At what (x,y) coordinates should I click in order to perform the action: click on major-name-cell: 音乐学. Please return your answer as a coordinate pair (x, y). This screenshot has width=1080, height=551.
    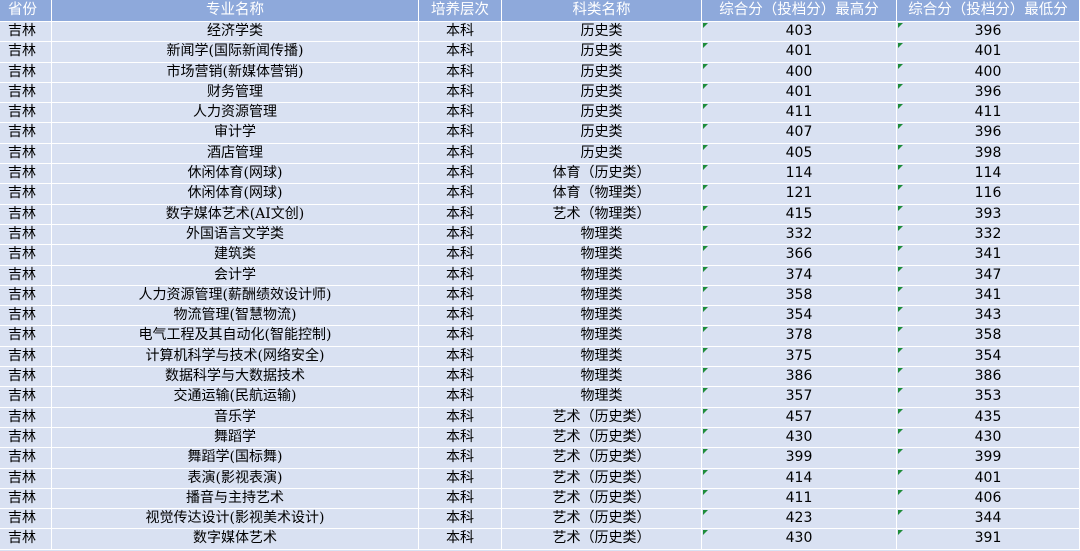
    Looking at the image, I should click on (235, 417).